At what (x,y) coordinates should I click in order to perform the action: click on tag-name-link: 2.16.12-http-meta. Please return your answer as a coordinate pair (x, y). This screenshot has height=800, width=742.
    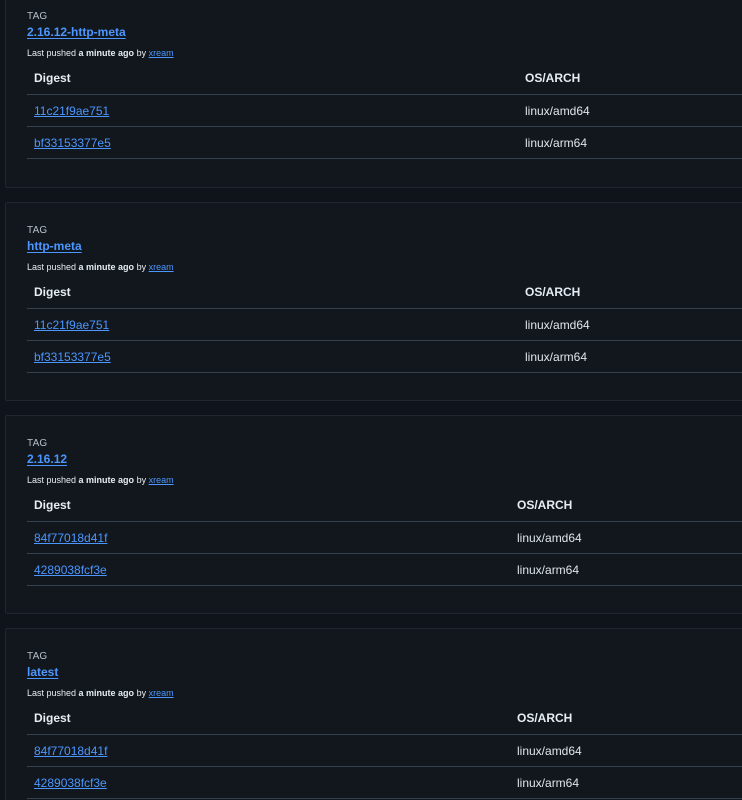
    Looking at the image, I should click on (76, 32).